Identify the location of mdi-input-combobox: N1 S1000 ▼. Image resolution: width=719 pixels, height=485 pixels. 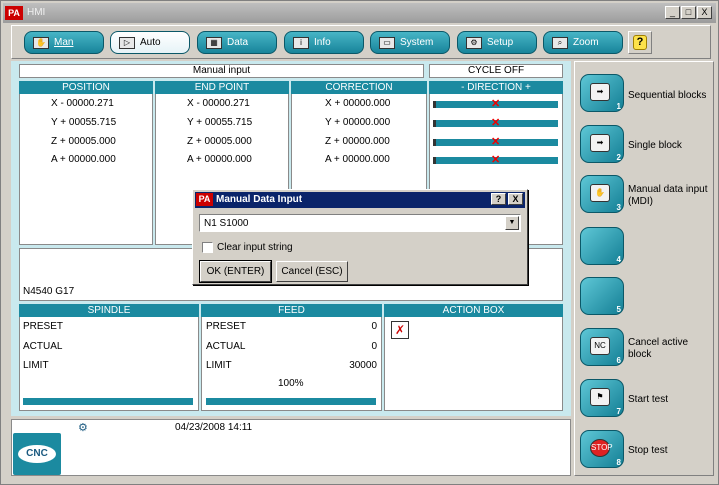
(360, 223).